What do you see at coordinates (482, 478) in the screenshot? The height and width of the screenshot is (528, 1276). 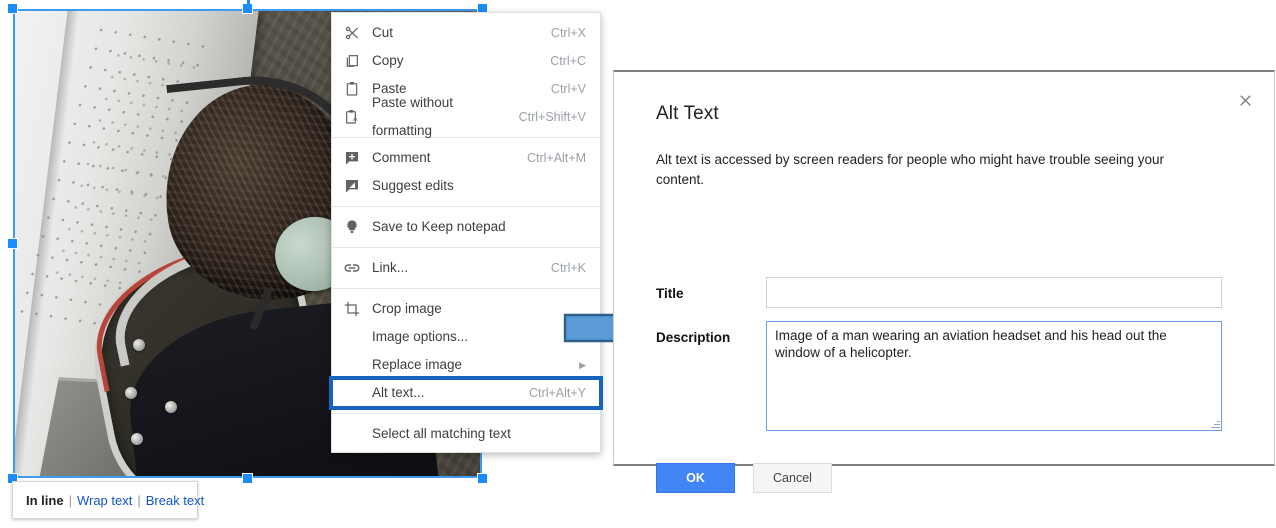 I see `resize-handle-bottom-right` at bounding box center [482, 478].